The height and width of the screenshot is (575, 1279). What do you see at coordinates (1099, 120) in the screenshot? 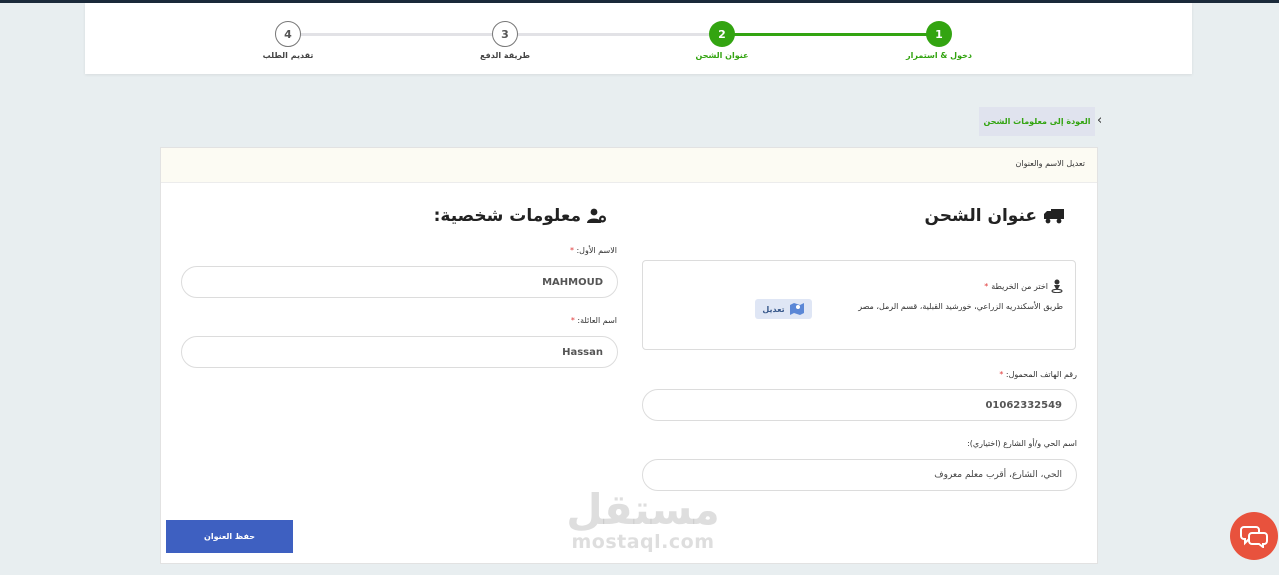
I see `chevron-left-icon: ‹` at bounding box center [1099, 120].